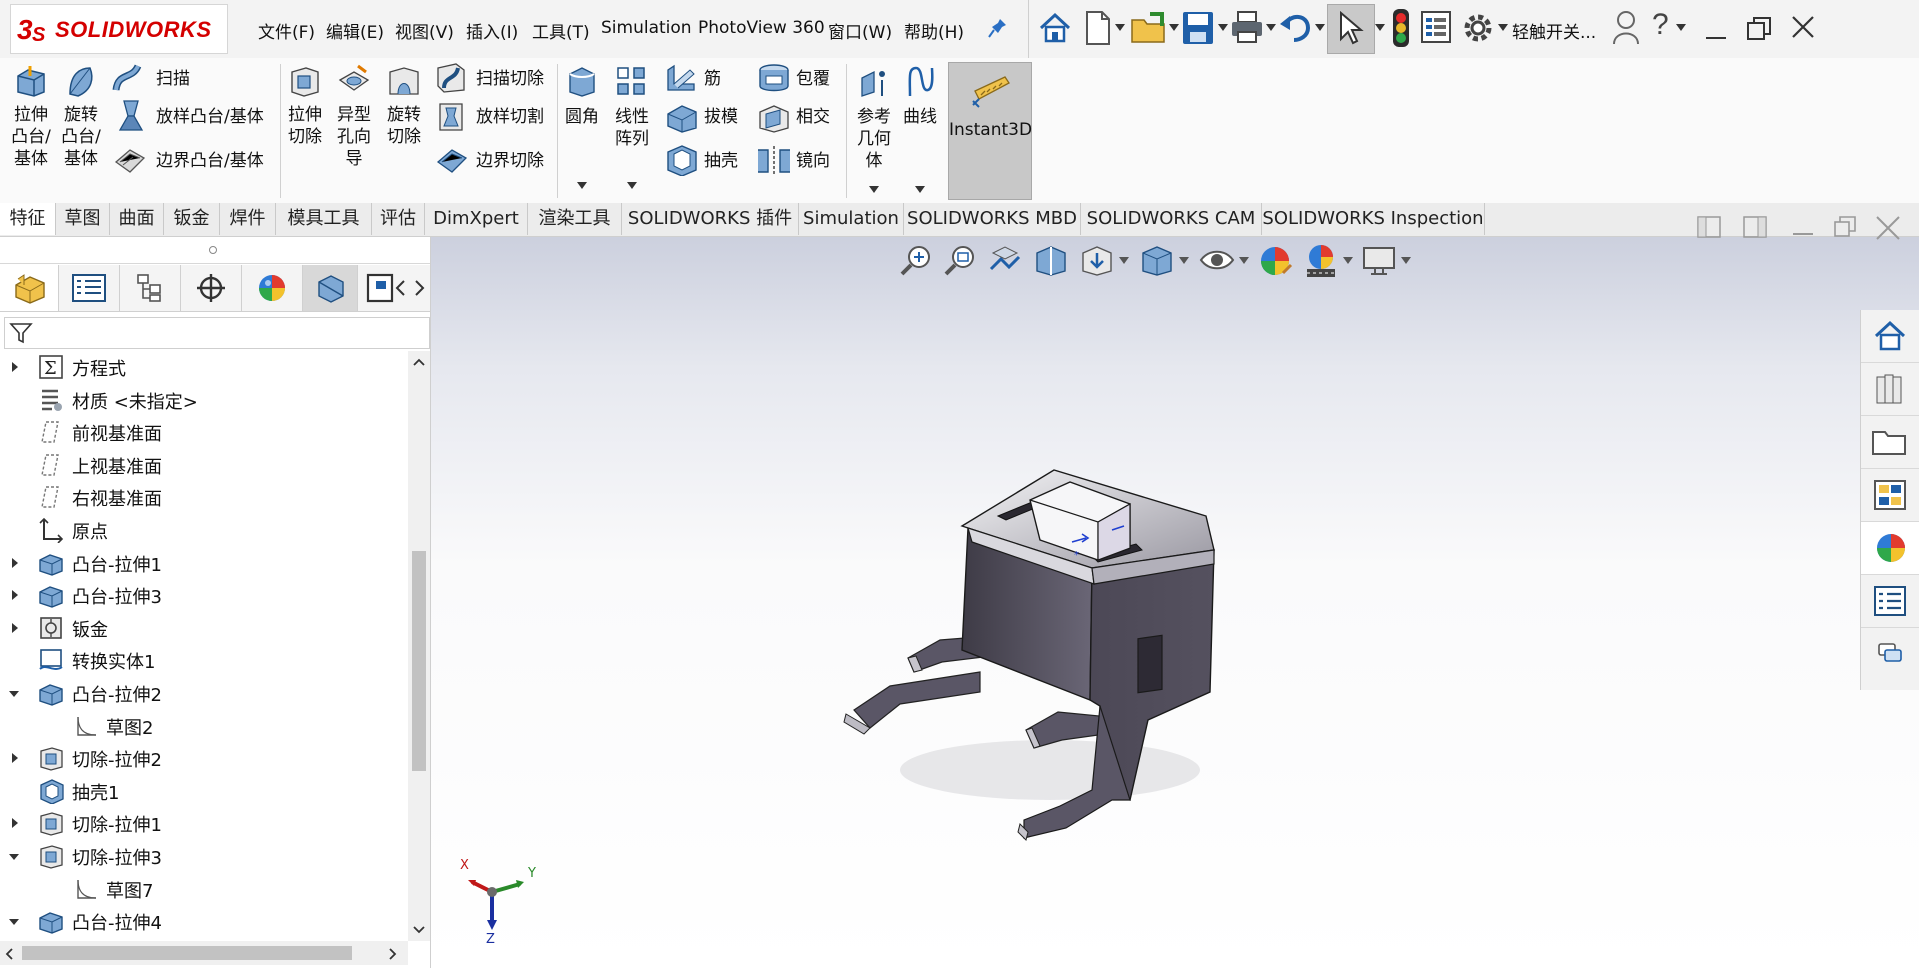  What do you see at coordinates (497, 78) in the screenshot?
I see `sweep-cut-button: 扫描切除` at bounding box center [497, 78].